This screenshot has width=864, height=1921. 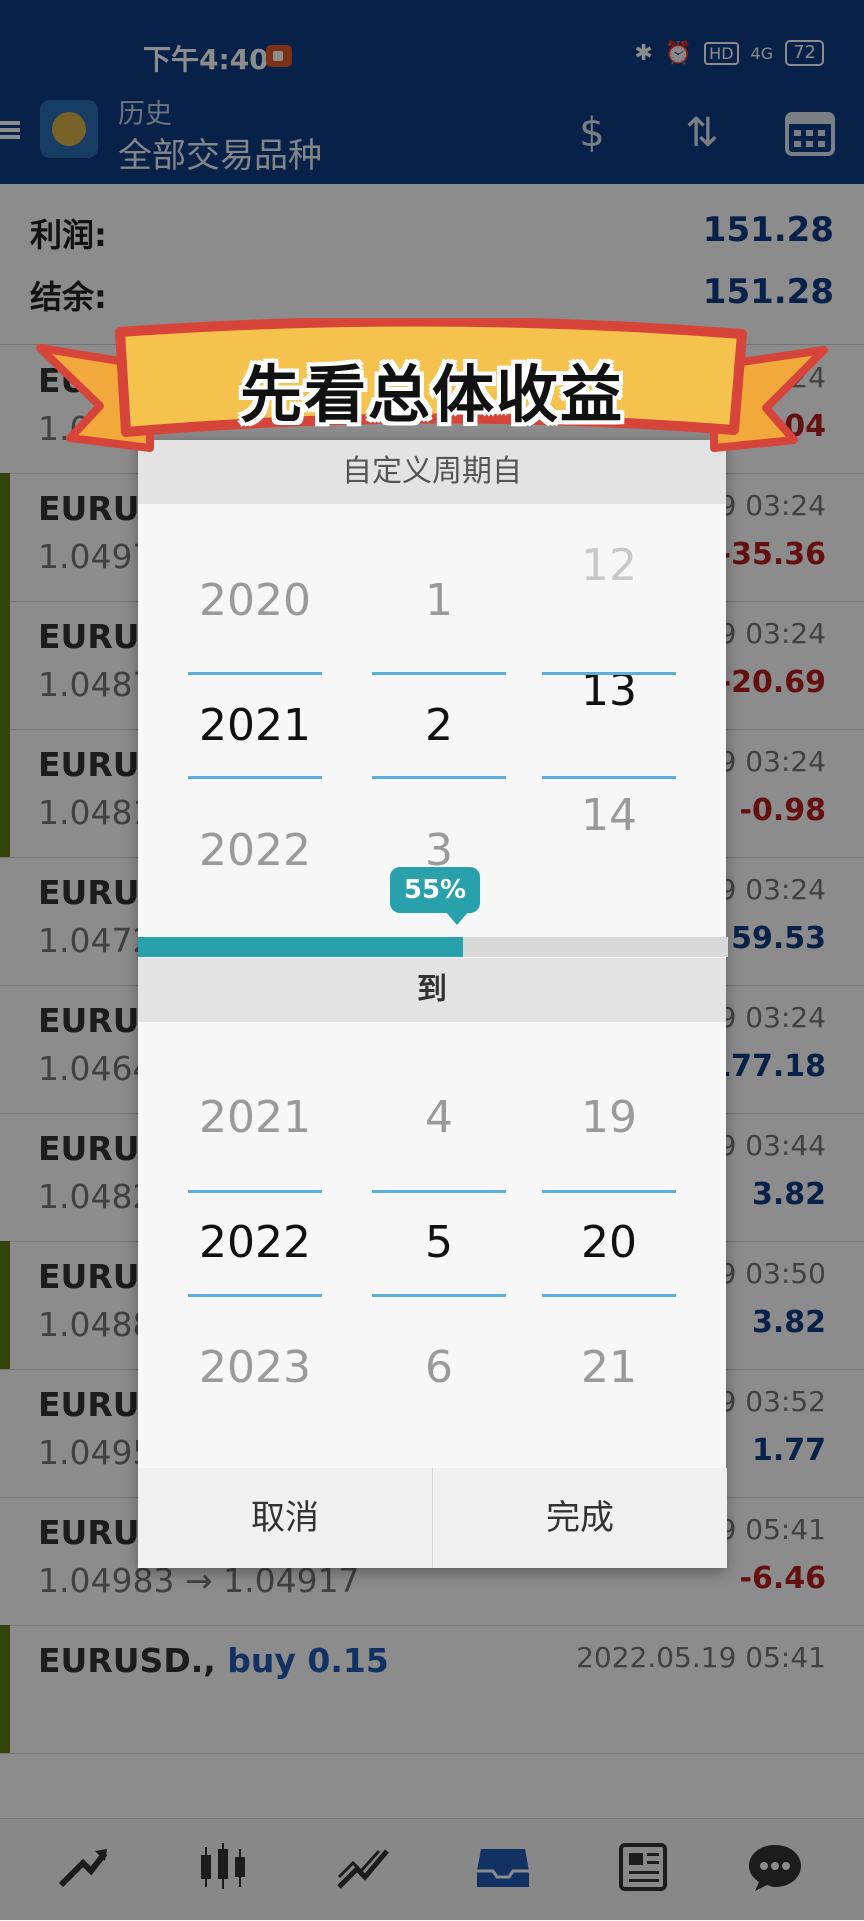 What do you see at coordinates (439, 1242) in the screenshot?
I see `to-month-selected: 5` at bounding box center [439, 1242].